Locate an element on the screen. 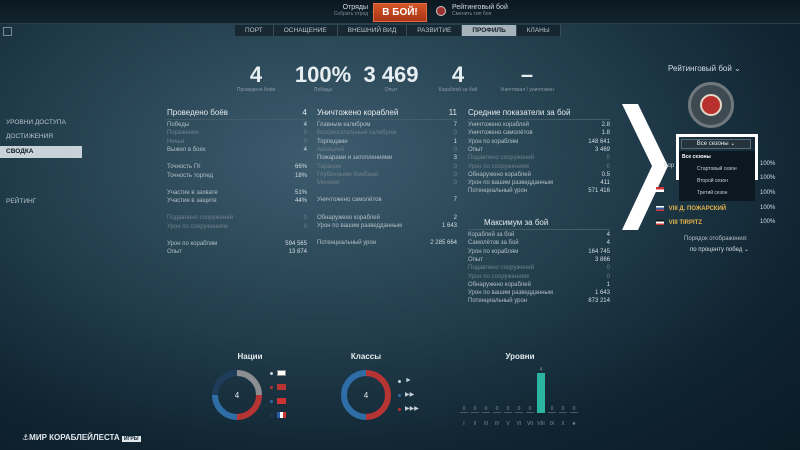  ship-row-5: VIII TIRPITZ is located at coordinates (679, 223).